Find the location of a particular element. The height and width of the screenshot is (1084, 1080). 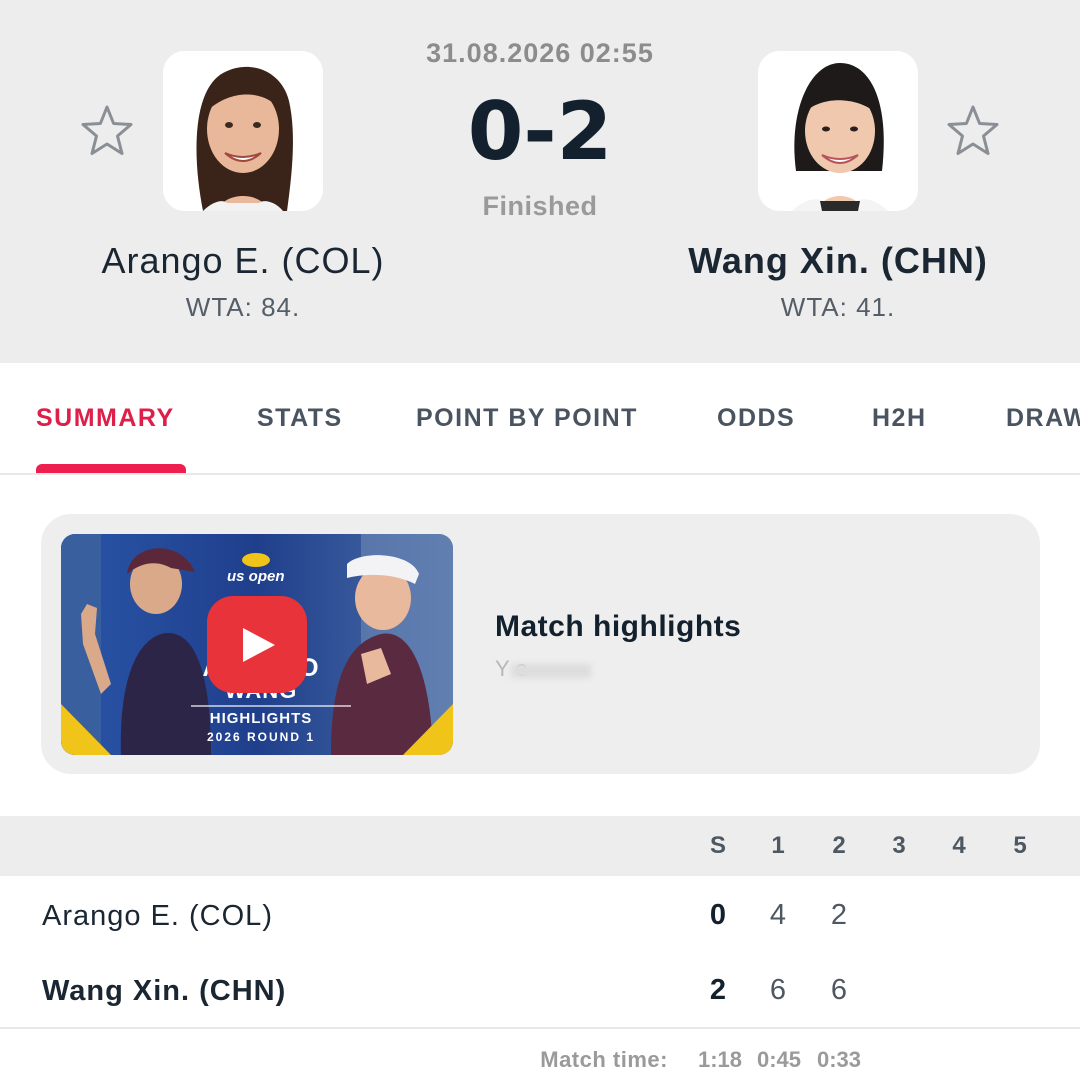

match-datetime: 31.08.2026 02:55 is located at coordinates (540, 53).